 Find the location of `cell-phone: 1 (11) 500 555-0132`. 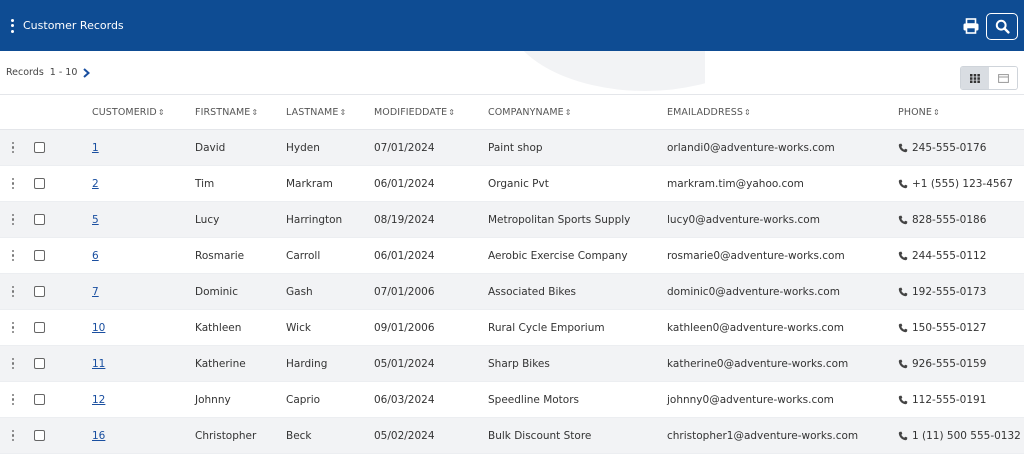

cell-phone: 1 (11) 500 555-0132 is located at coordinates (961, 435).